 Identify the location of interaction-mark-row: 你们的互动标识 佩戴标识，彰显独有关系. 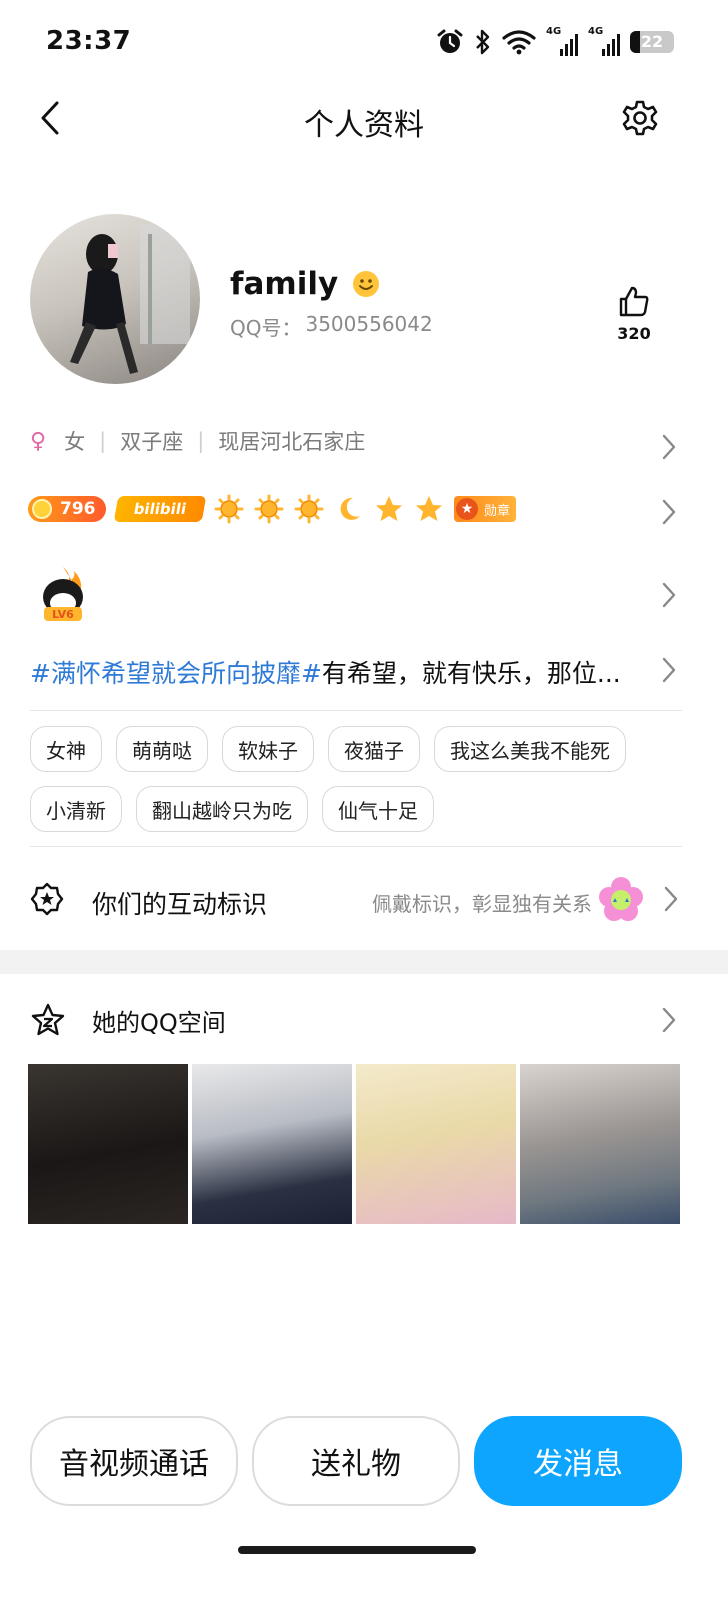
(355, 900).